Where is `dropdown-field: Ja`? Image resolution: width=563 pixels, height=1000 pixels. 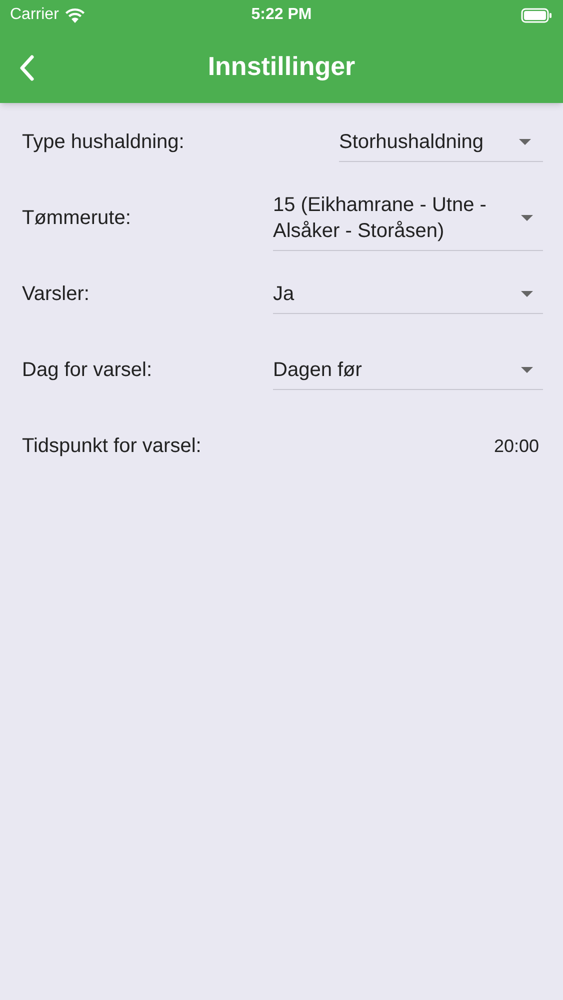 dropdown-field: Ja is located at coordinates (408, 294).